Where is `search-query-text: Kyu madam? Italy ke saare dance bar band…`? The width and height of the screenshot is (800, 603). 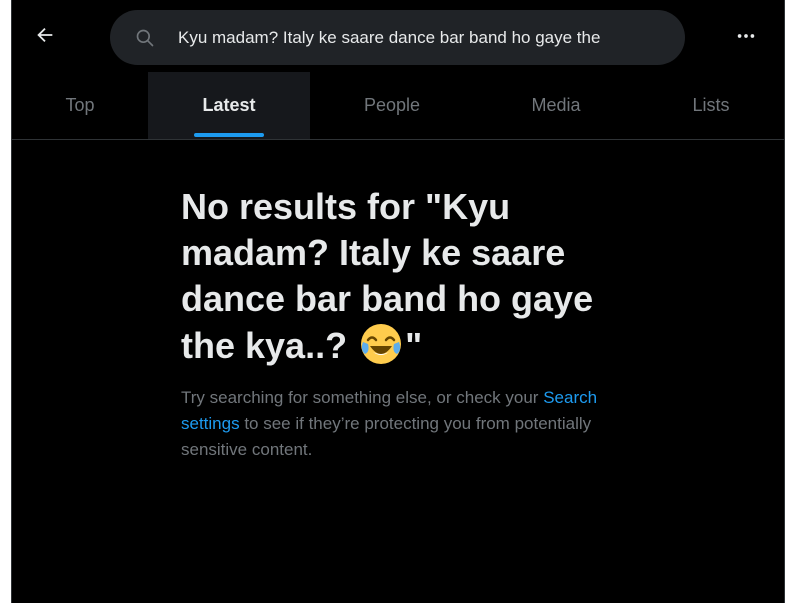
search-query-text: Kyu madam? Italy ke saare dance bar band… is located at coordinates (428, 38).